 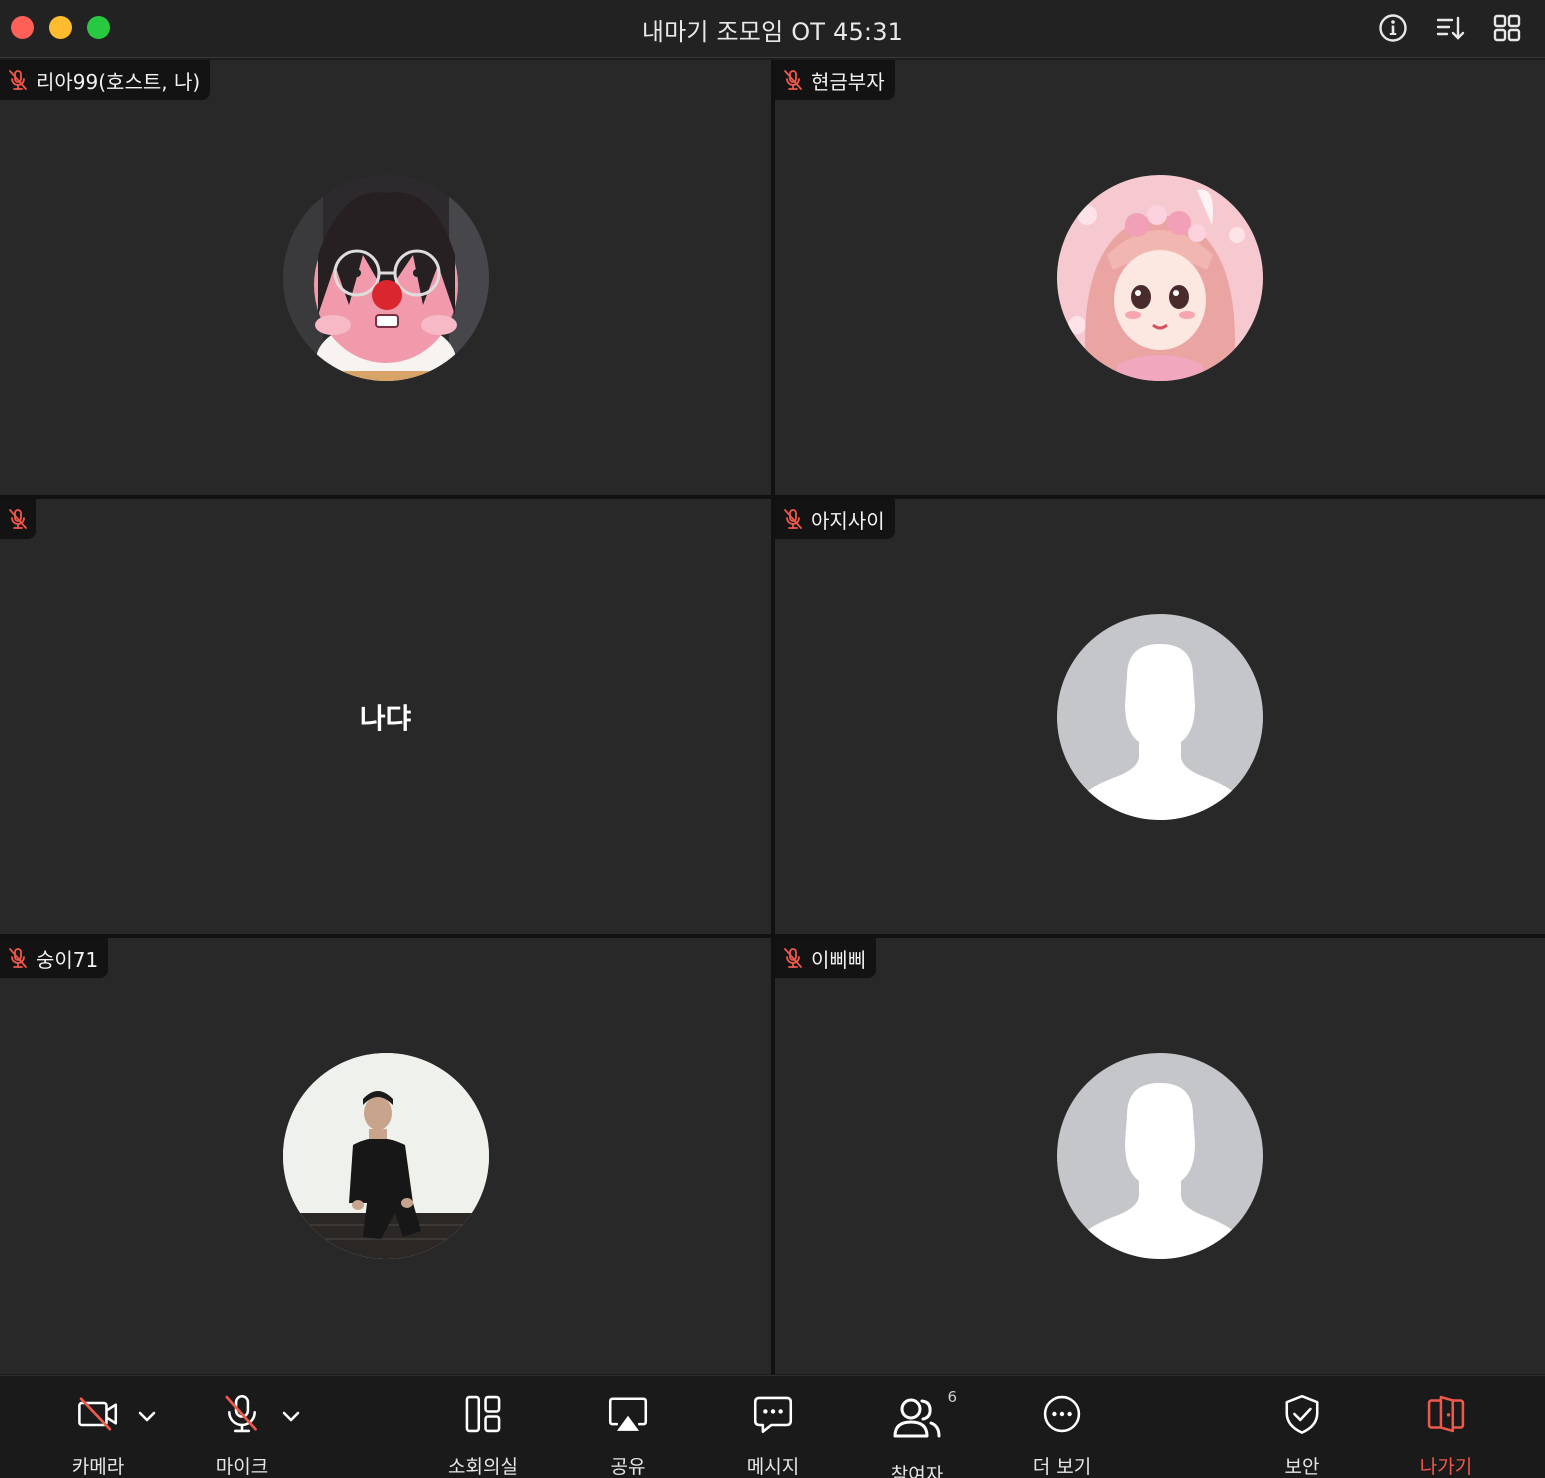 I want to click on mic-options-chevron-down-icon, so click(x=291, y=1416).